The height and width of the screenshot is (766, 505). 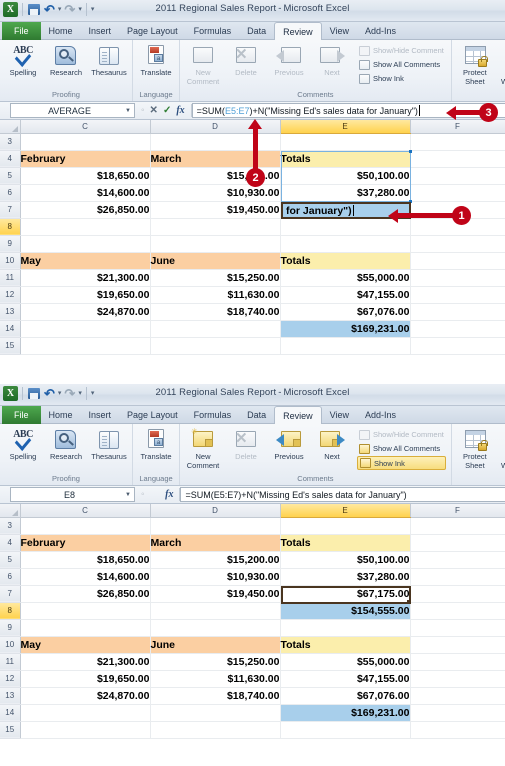 I want to click on cell-d8, so click(x=215, y=611).